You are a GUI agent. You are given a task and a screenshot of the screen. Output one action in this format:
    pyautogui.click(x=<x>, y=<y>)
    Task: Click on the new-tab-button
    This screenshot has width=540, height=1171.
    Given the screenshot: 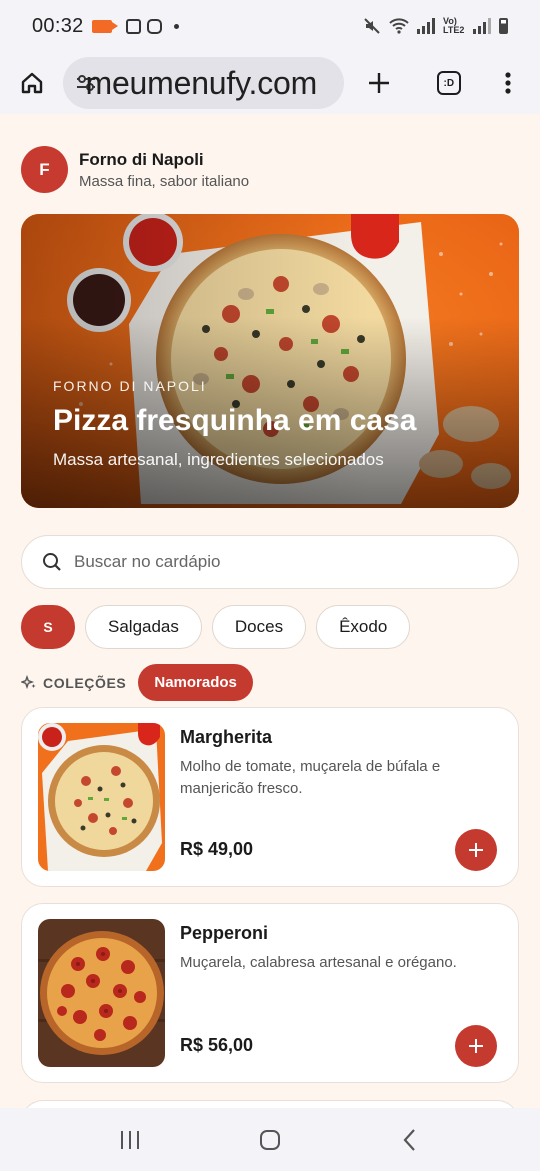 What is the action you would take?
    pyautogui.click(x=379, y=83)
    